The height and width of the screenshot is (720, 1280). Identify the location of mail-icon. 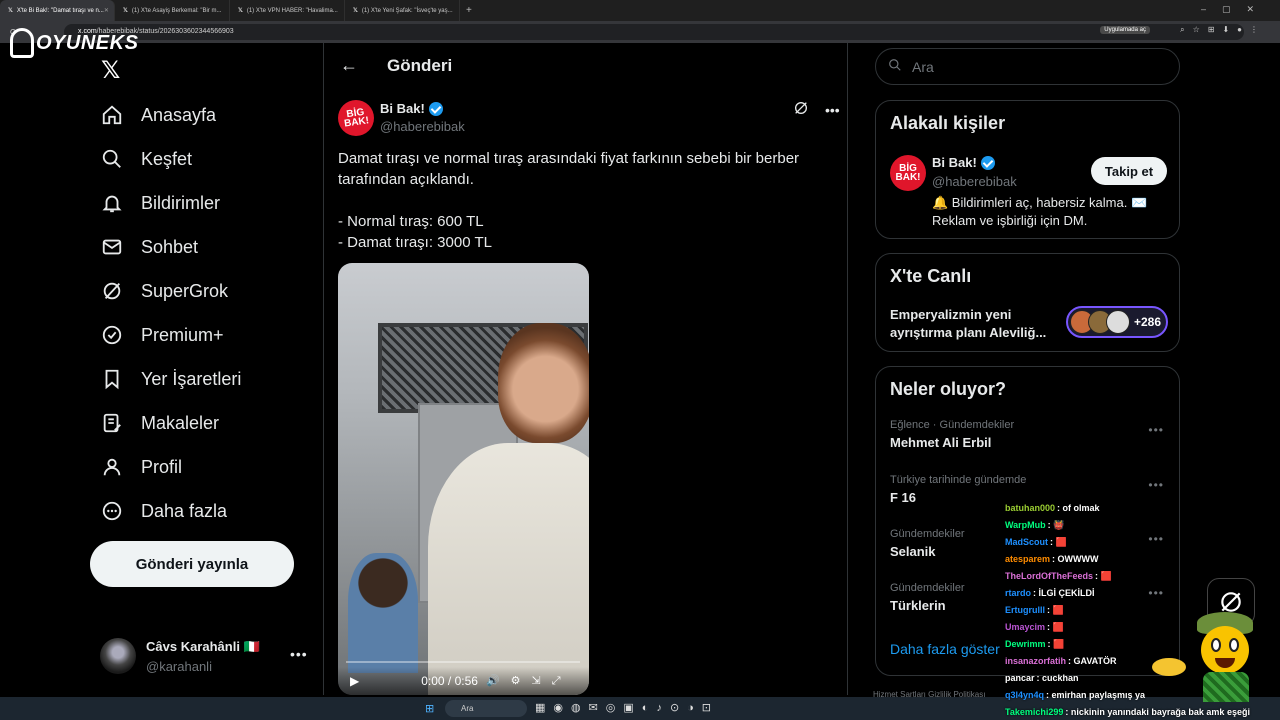
(112, 247).